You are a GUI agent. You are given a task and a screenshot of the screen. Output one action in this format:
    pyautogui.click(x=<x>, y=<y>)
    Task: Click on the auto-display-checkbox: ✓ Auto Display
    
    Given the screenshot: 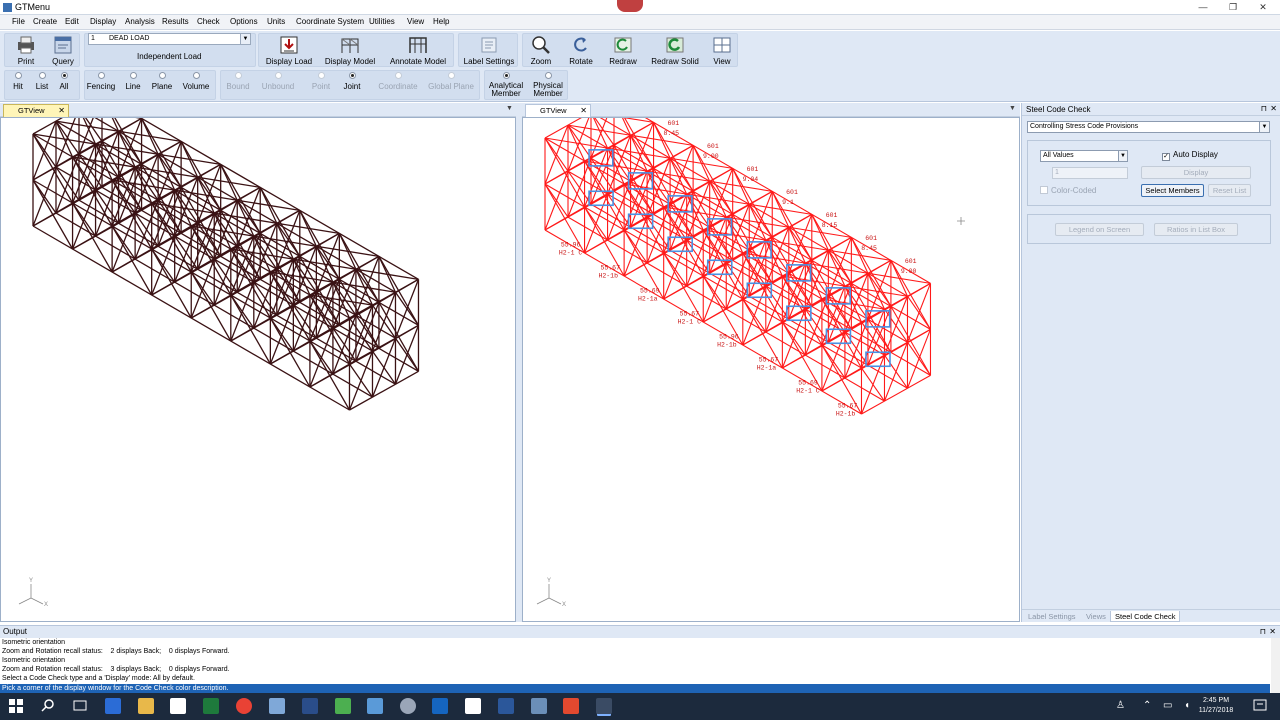 What is the action you would take?
    pyautogui.click(x=1190, y=155)
    